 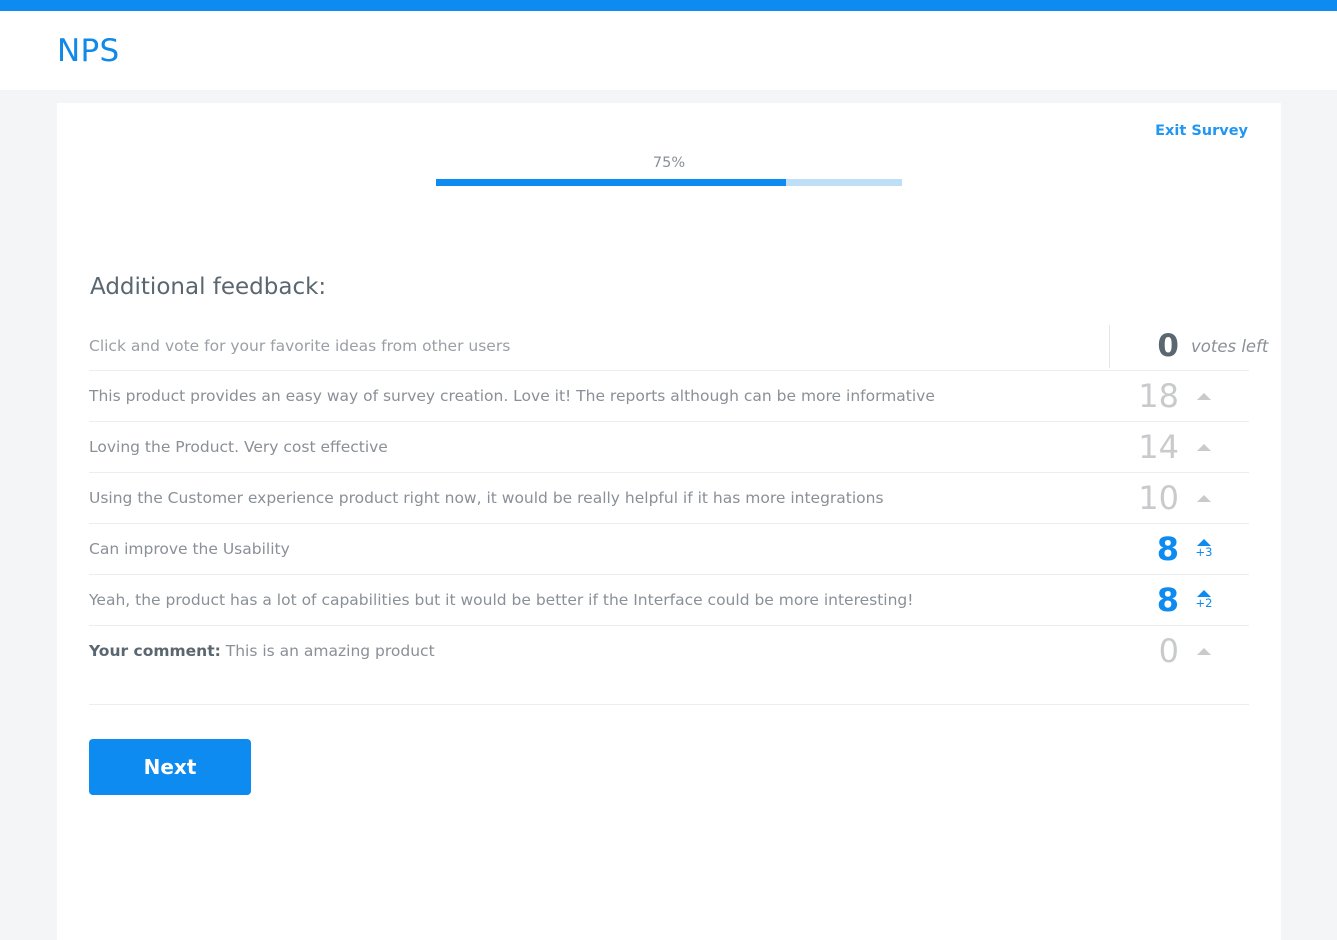 What do you see at coordinates (668, 5) in the screenshot?
I see `top-accent-bar` at bounding box center [668, 5].